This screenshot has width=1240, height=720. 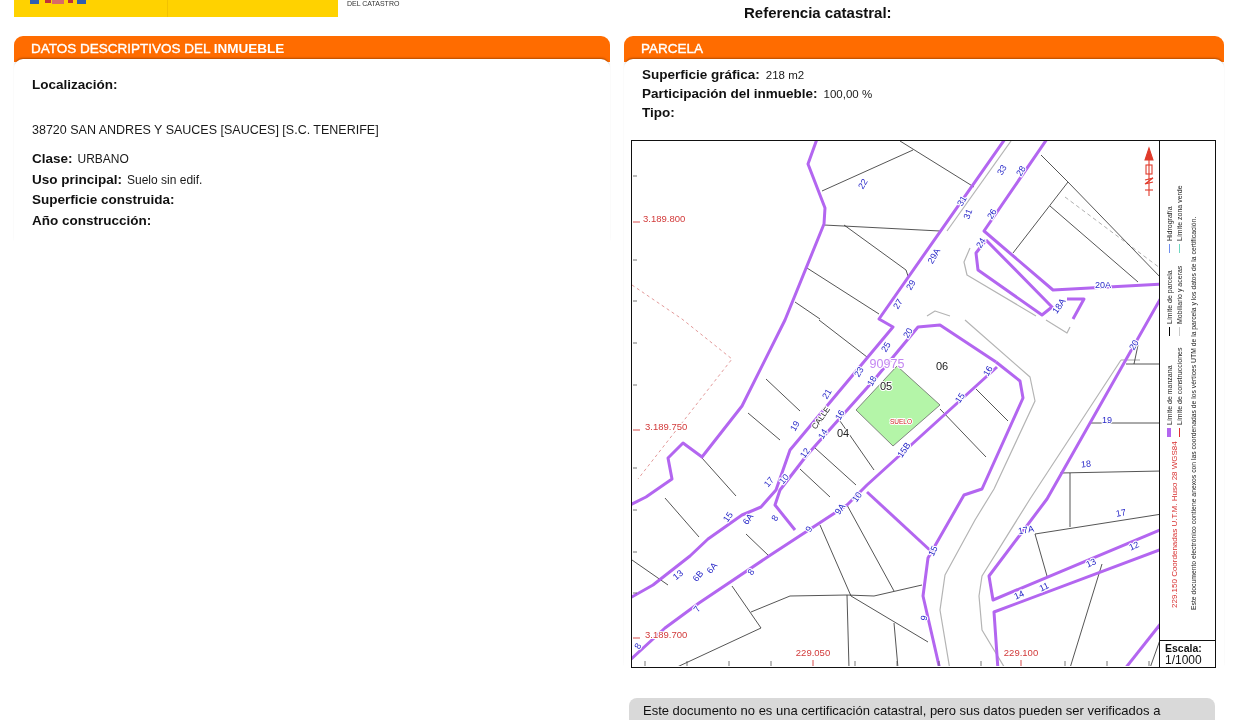 I want to click on field-label: Clase:, so click(x=52, y=158).